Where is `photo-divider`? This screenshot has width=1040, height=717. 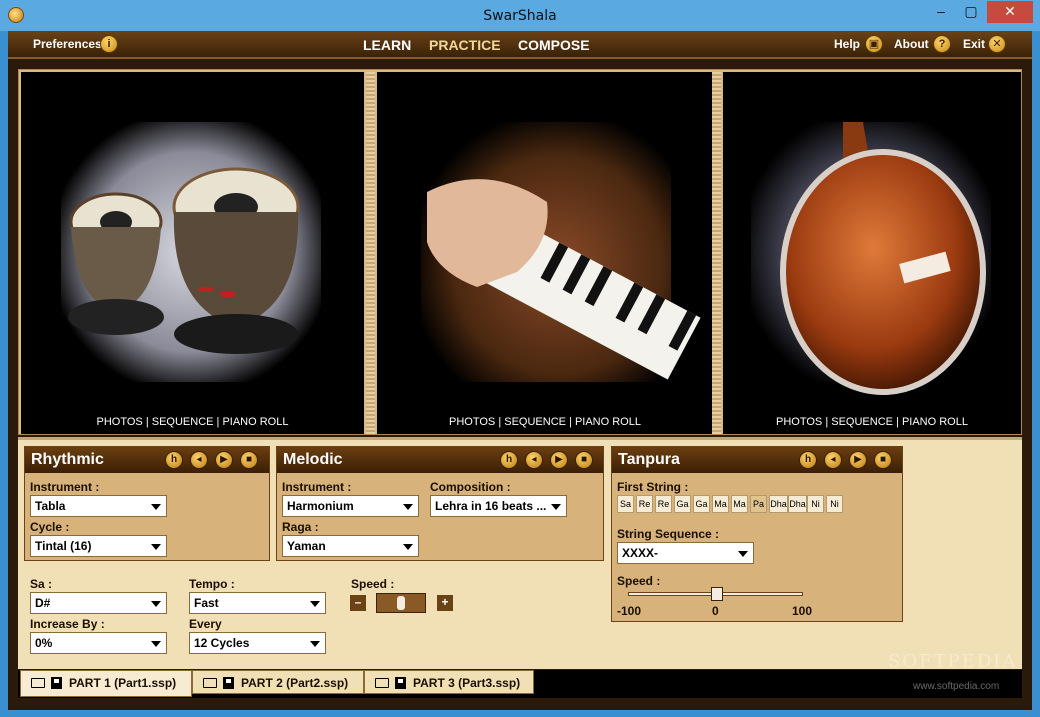
photo-divider is located at coordinates (370, 253).